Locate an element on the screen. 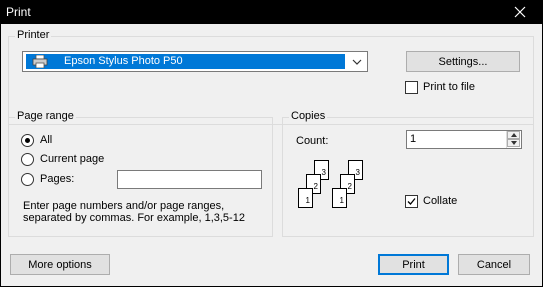 The image size is (543, 287). page-range-pages-radio is located at coordinates (27, 179).